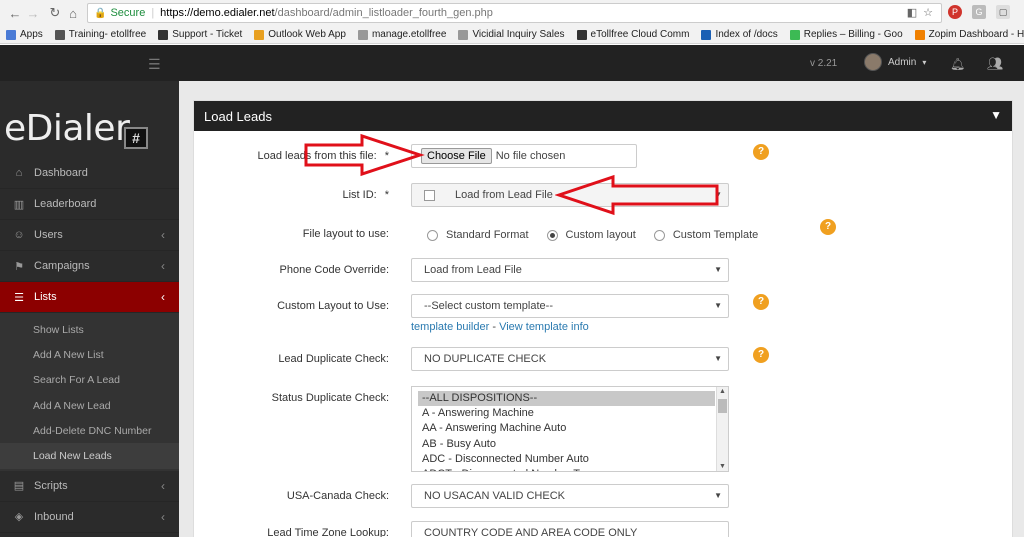  I want to click on layout-radio: Standard Format, so click(478, 235).